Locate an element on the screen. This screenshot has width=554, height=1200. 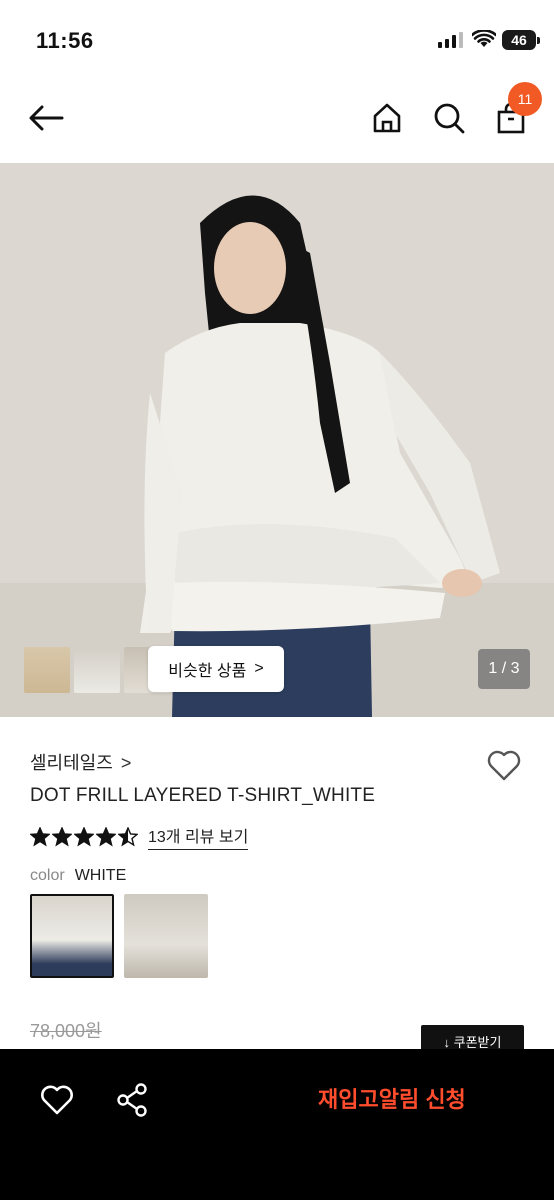
signal-icon is located at coordinates (450, 40).